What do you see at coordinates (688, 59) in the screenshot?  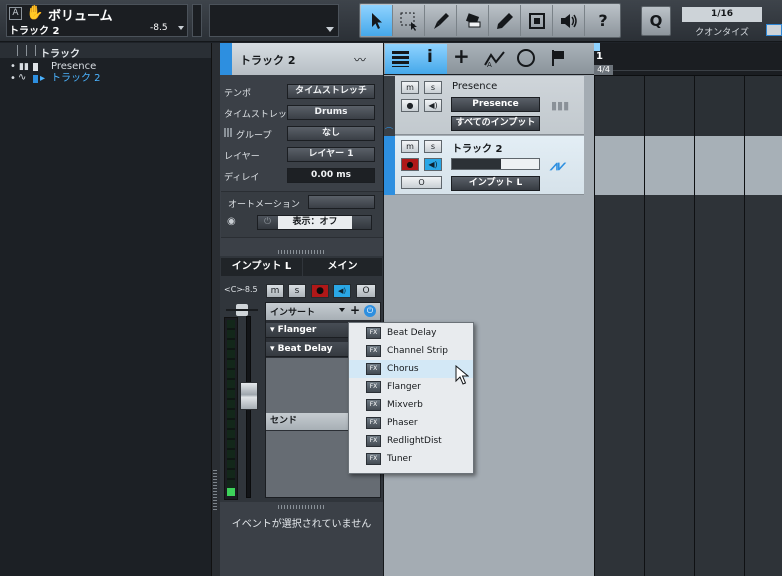 I see `timeline-ruler` at bounding box center [688, 59].